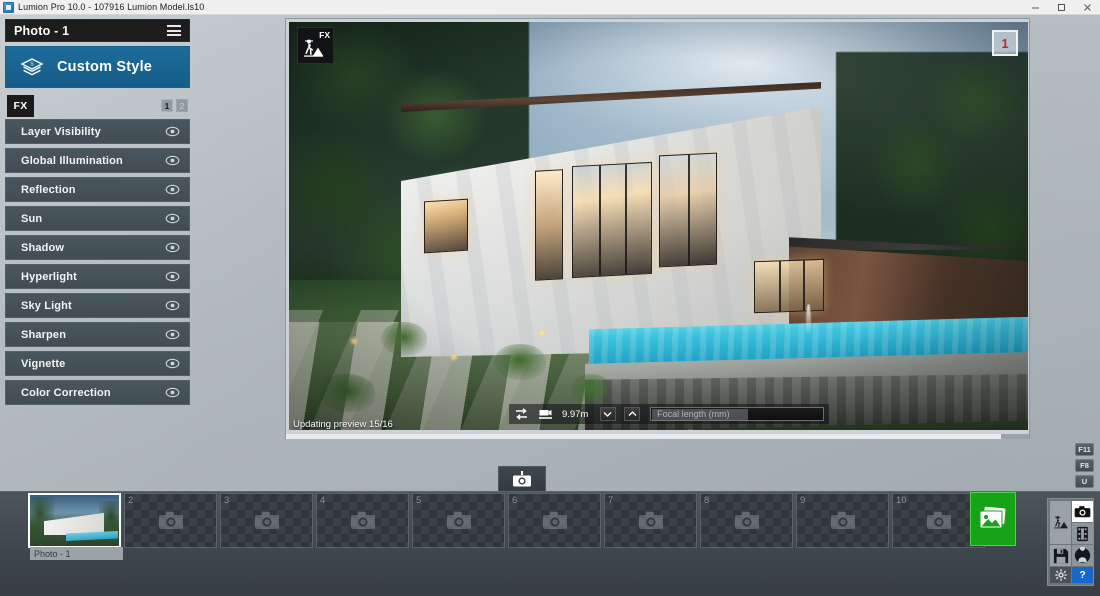  I want to click on effect-item-sharpen: Sharpen, so click(97, 334).